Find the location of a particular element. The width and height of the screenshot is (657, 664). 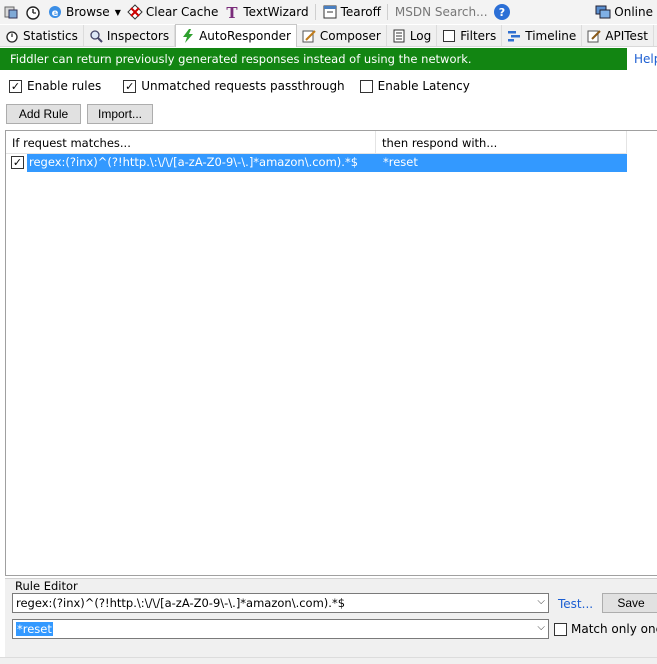

stream-button is located at coordinates (33, 12).